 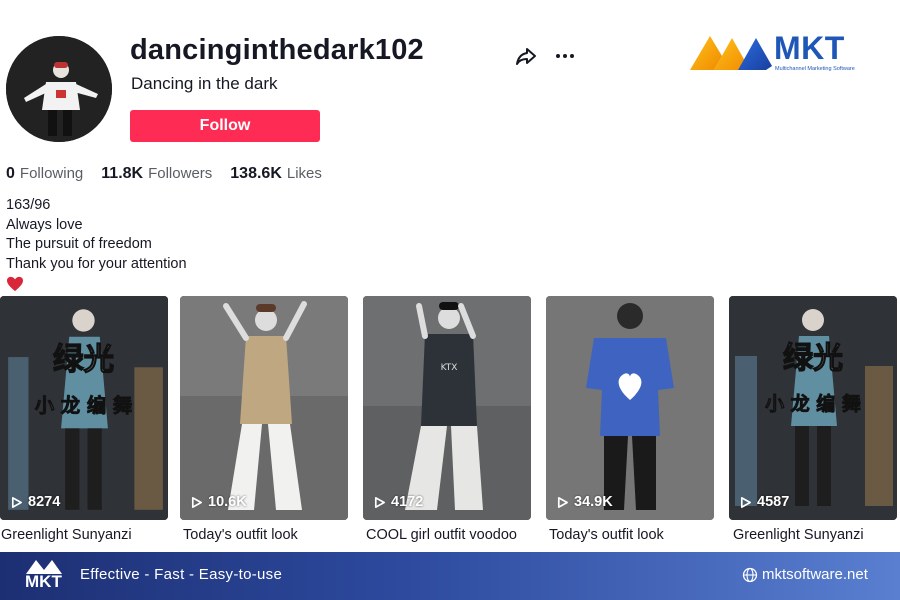 What do you see at coordinates (593, 502) in the screenshot?
I see `view-count-value: 34.9K` at bounding box center [593, 502].